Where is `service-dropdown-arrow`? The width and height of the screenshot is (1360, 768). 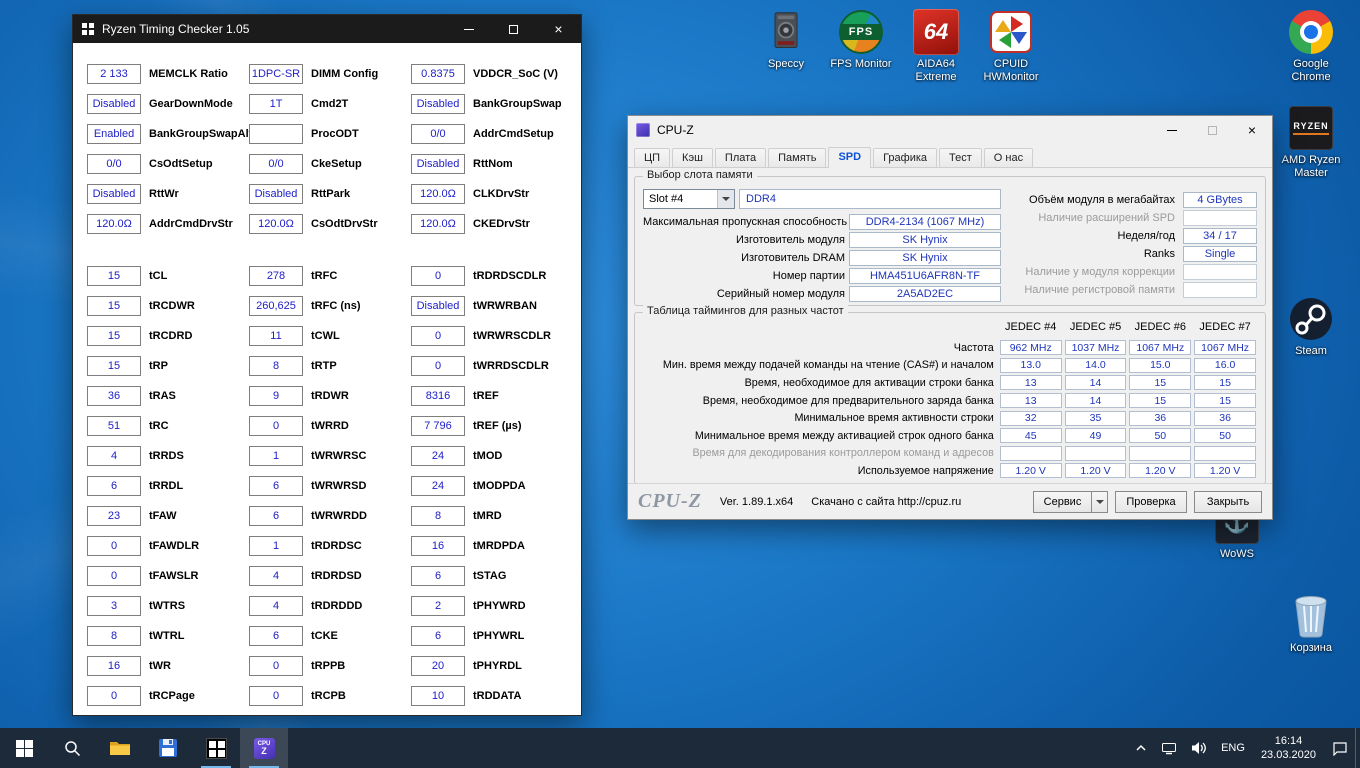
service-dropdown-arrow is located at coordinates (1099, 501).